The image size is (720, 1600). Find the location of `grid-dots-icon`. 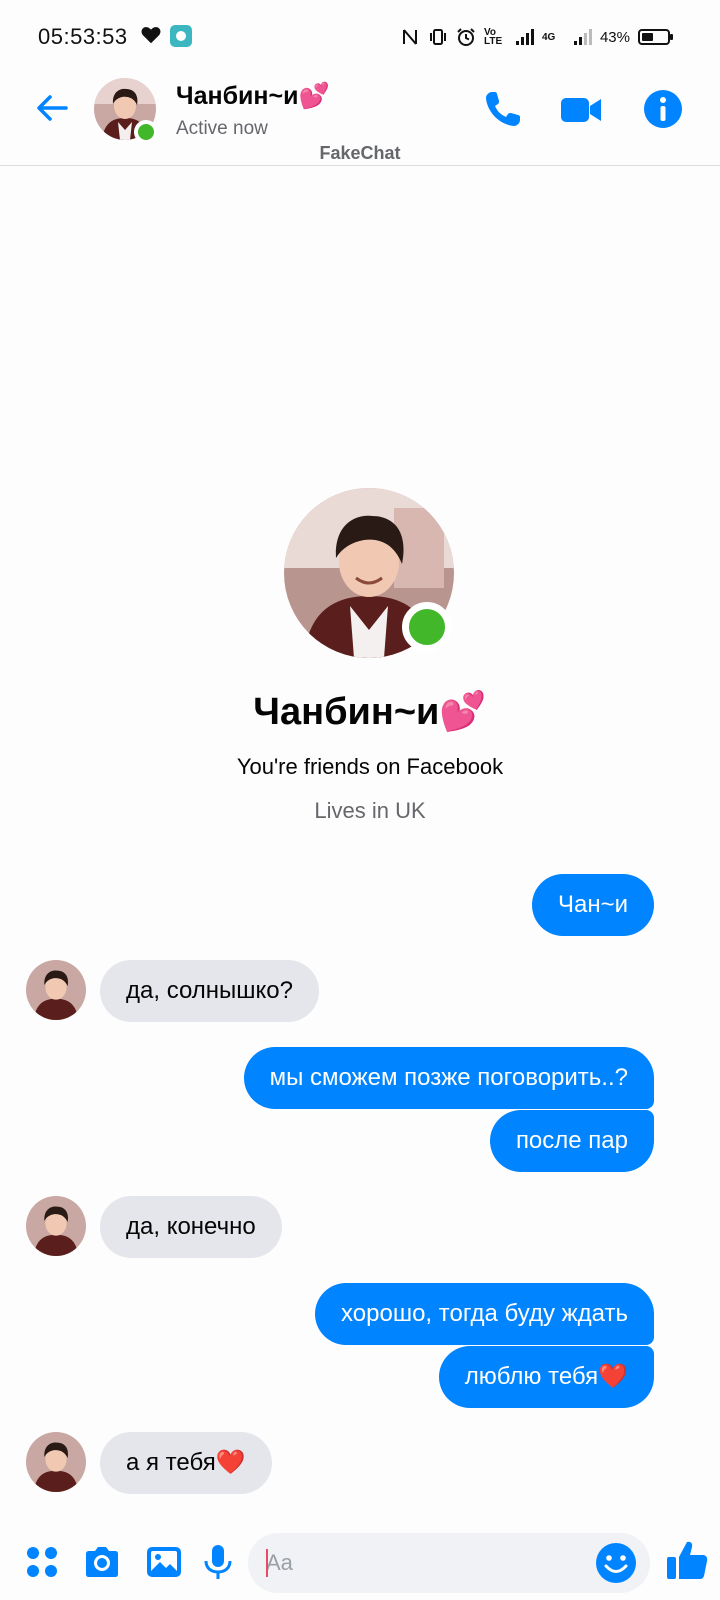

grid-dots-icon is located at coordinates (42, 1562).